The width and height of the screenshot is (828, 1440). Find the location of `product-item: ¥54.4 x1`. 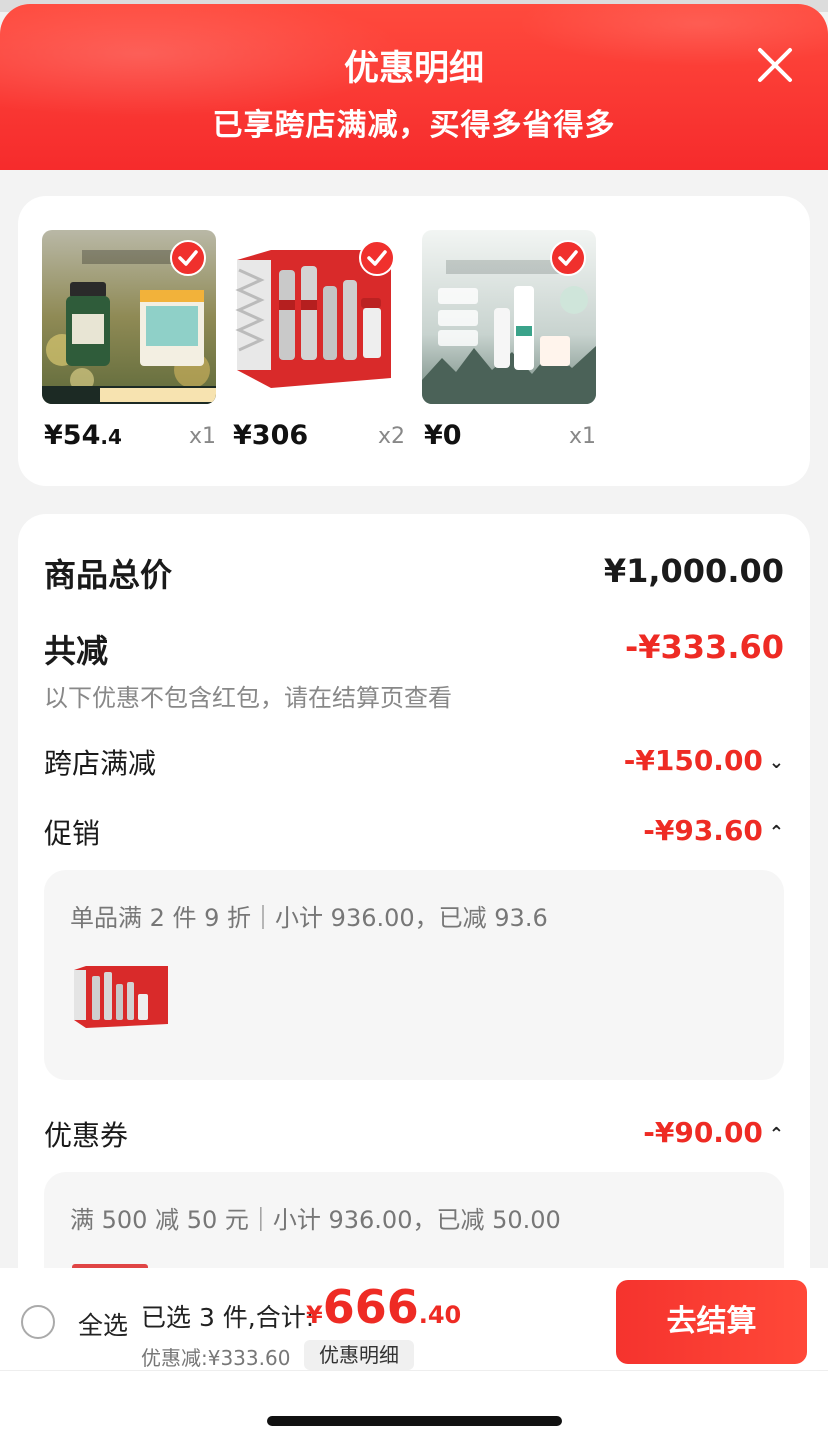

product-item: ¥54.4 x1 is located at coordinates (129, 340).